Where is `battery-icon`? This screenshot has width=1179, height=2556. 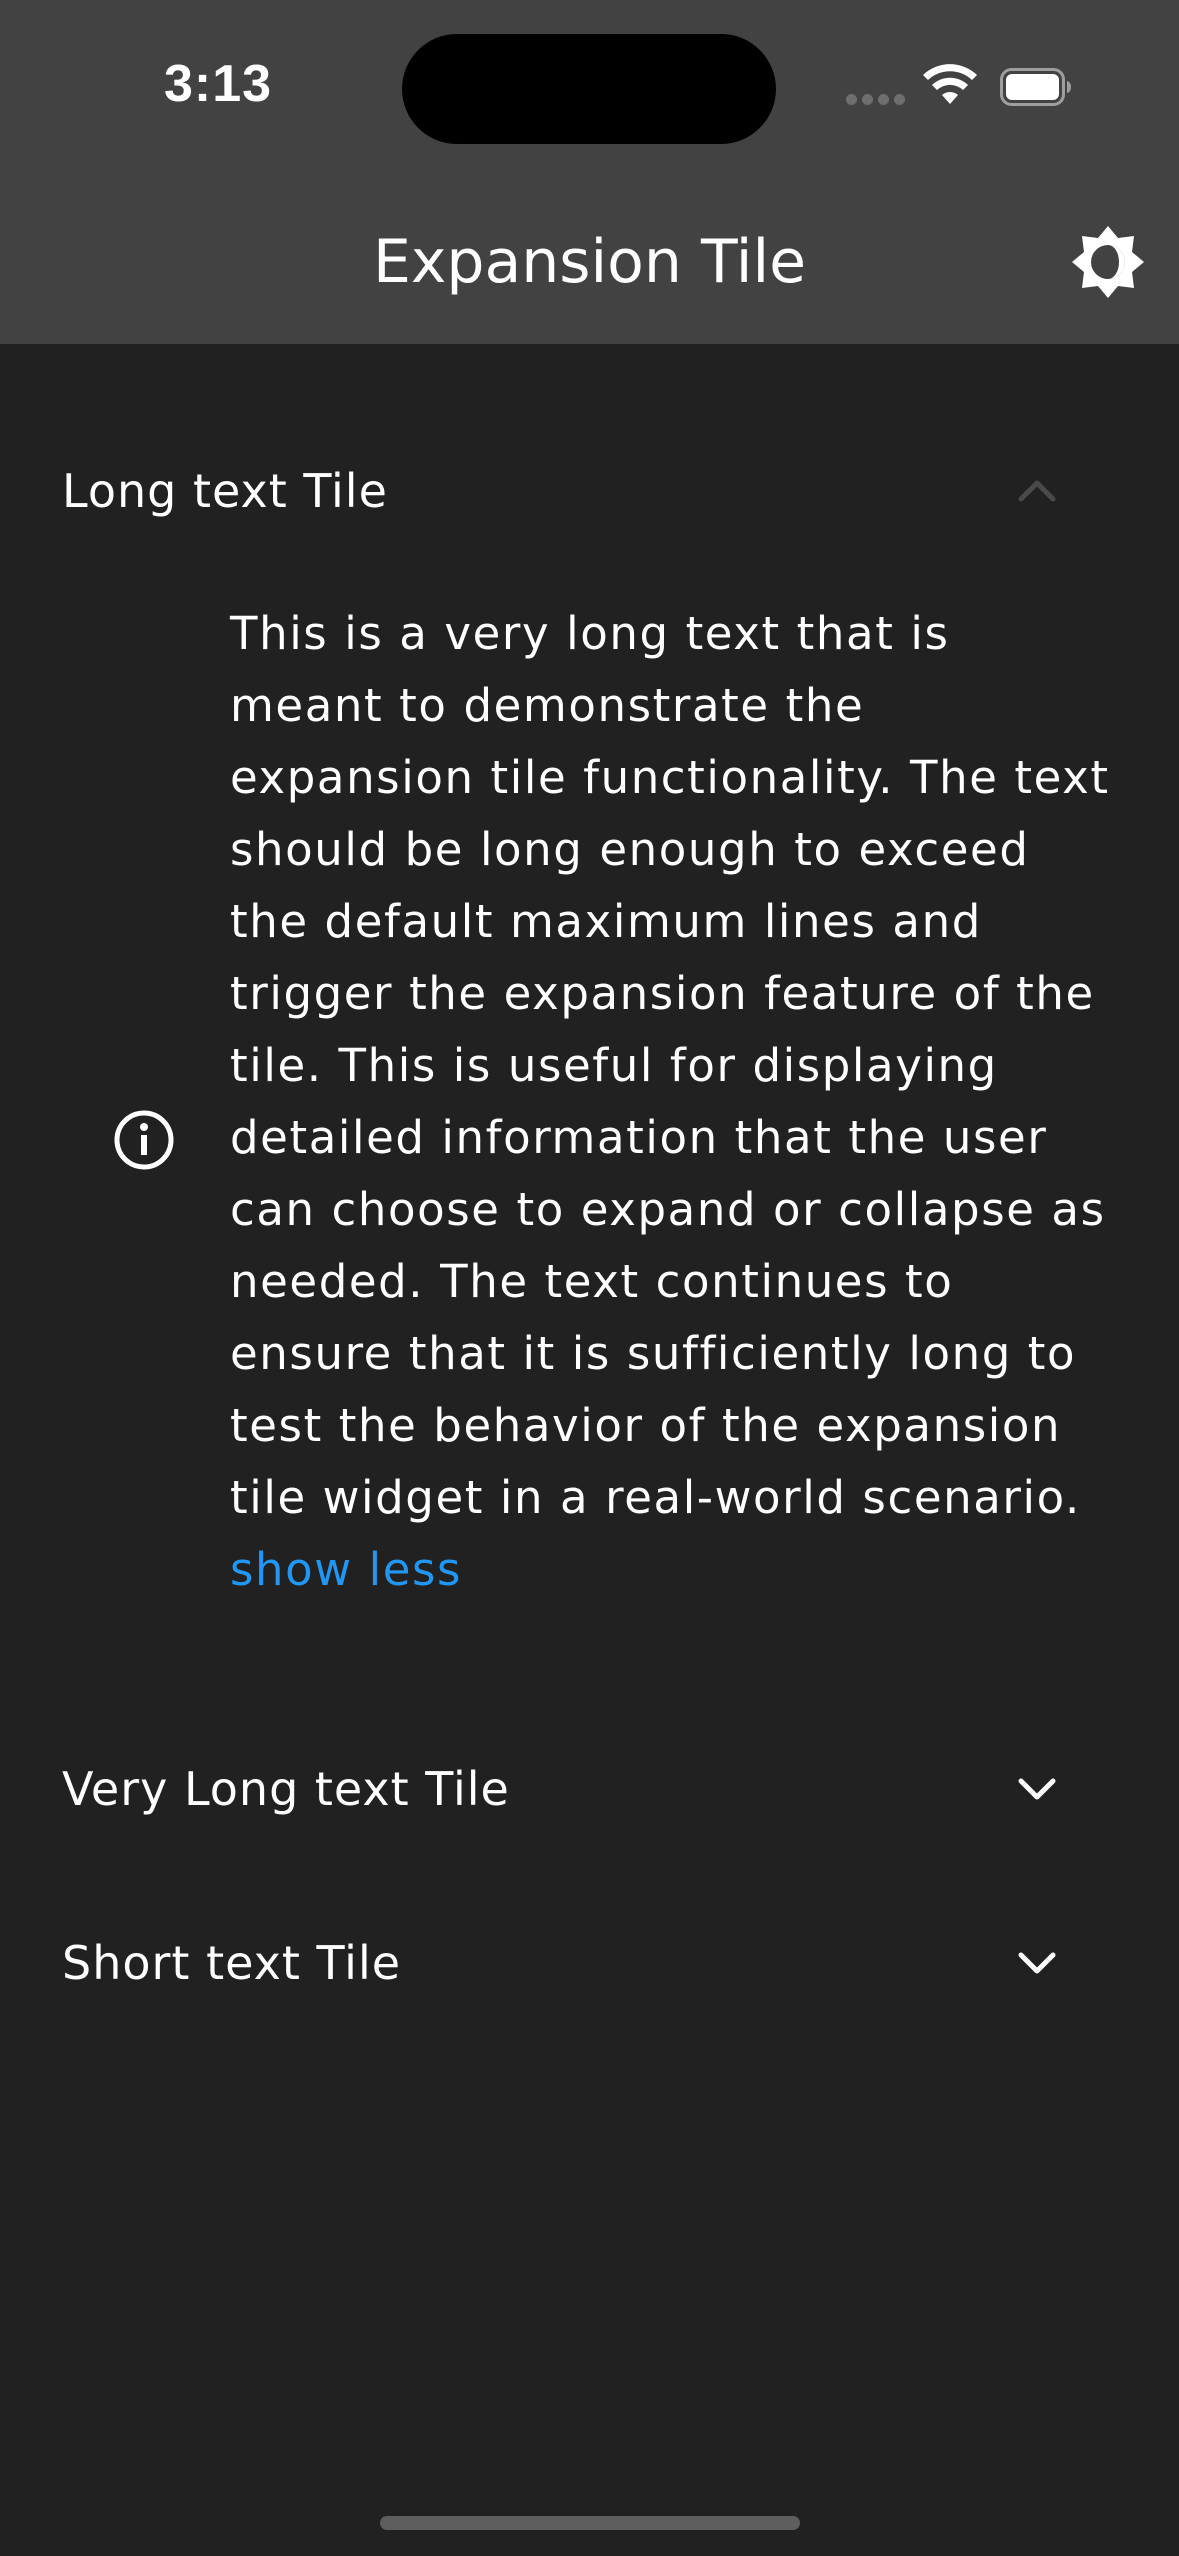 battery-icon is located at coordinates (1035, 87).